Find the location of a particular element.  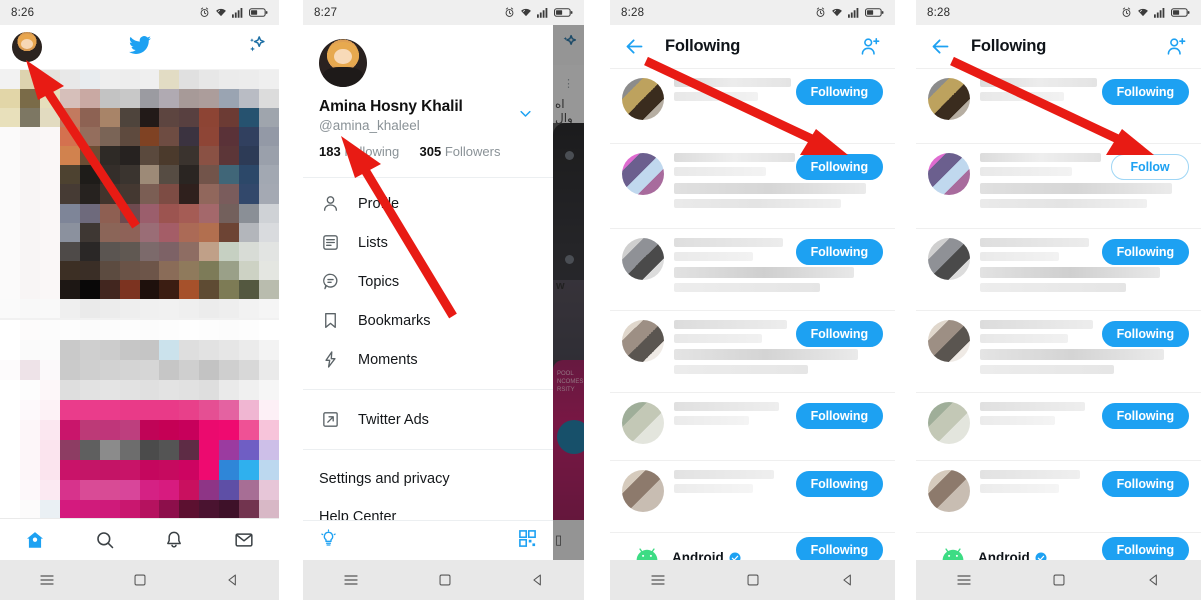

profile-avatar is located at coordinates (27, 47).